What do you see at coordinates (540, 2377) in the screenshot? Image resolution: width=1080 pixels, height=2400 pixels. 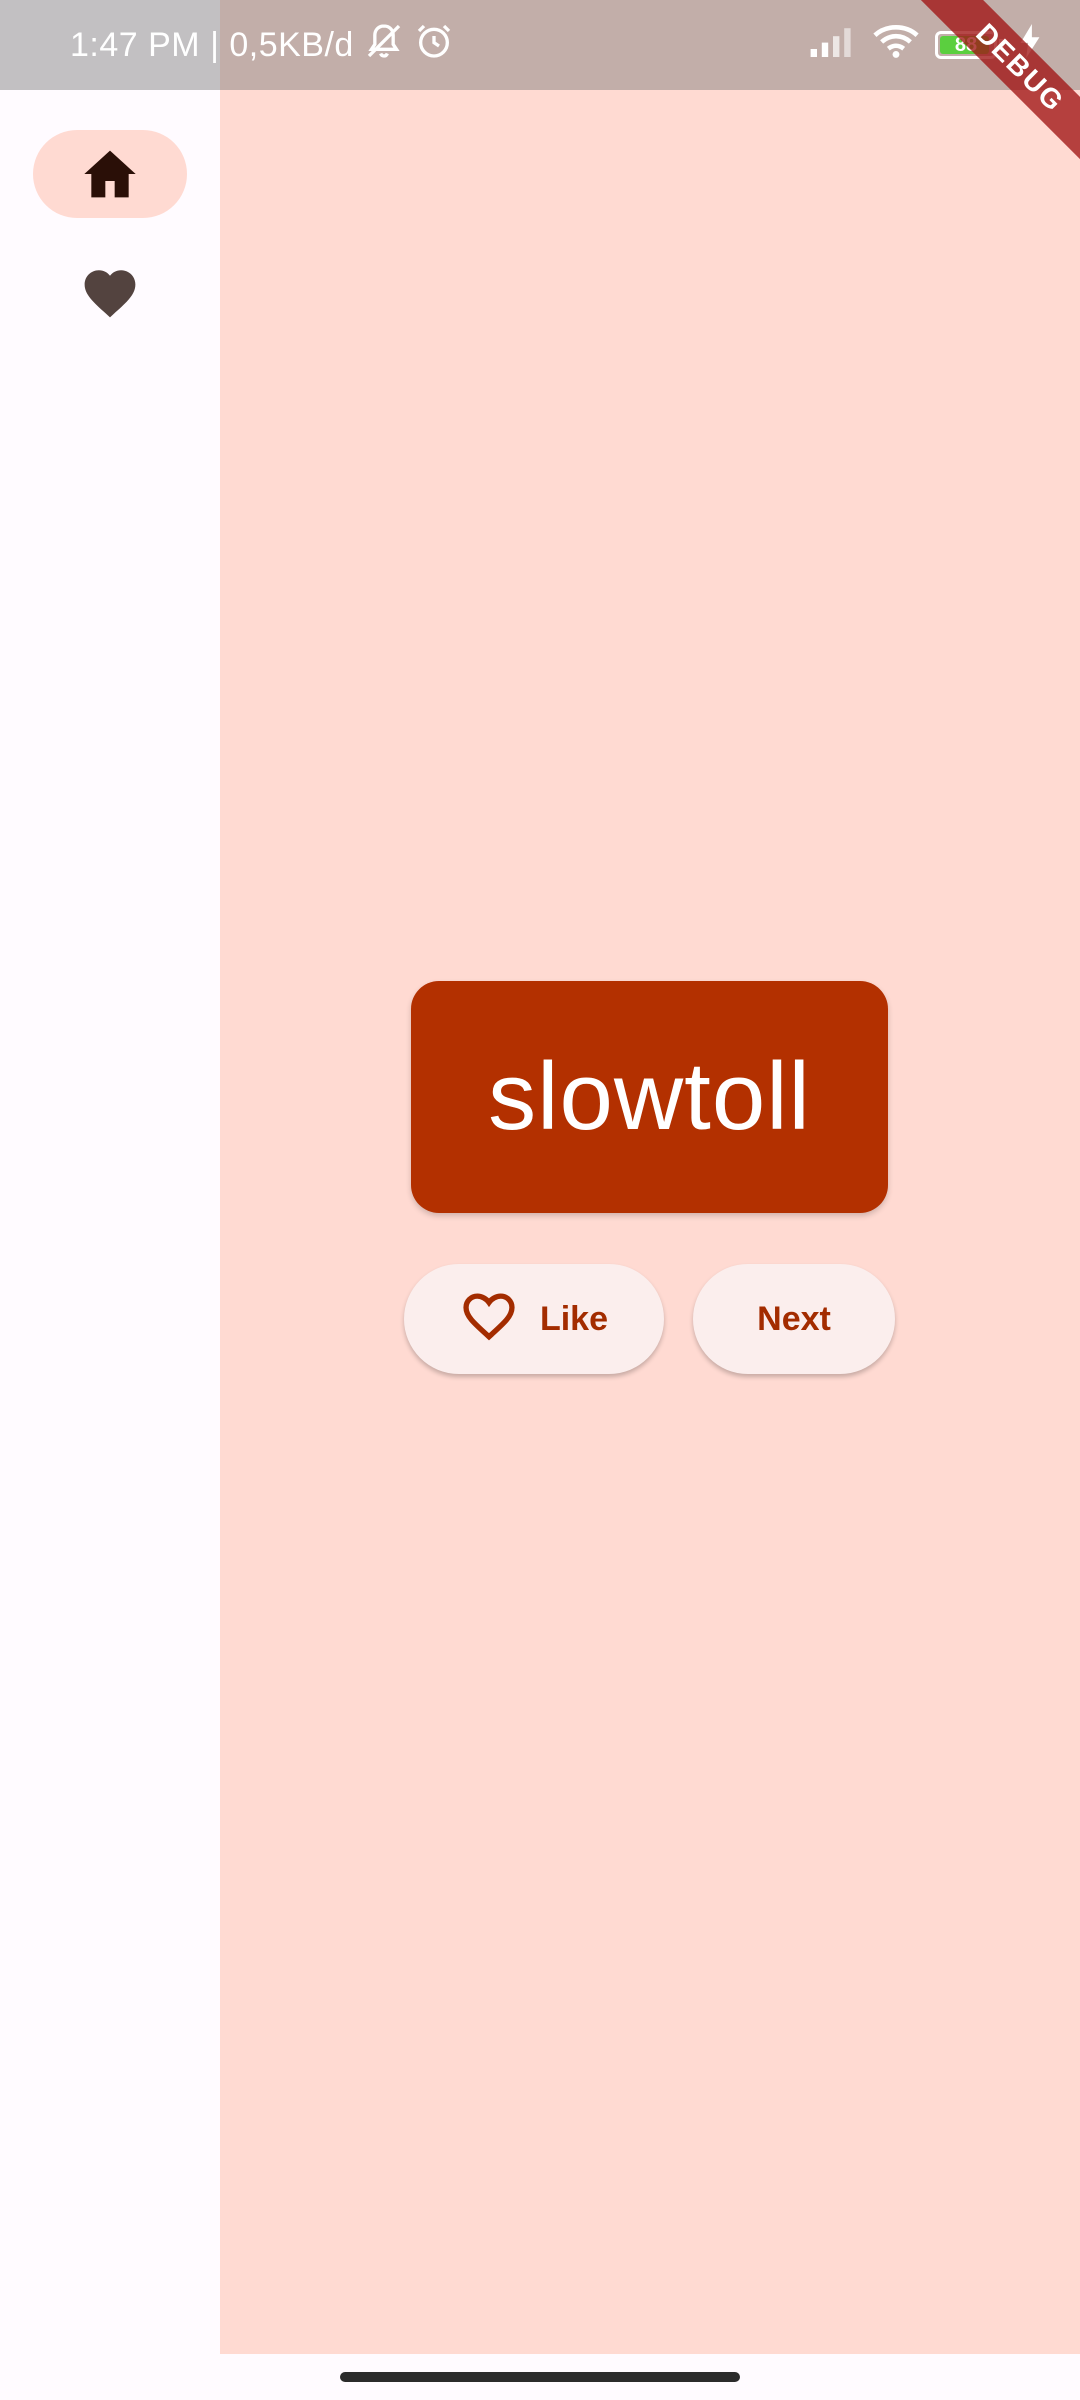 I see `gesture-navigation-bar` at bounding box center [540, 2377].